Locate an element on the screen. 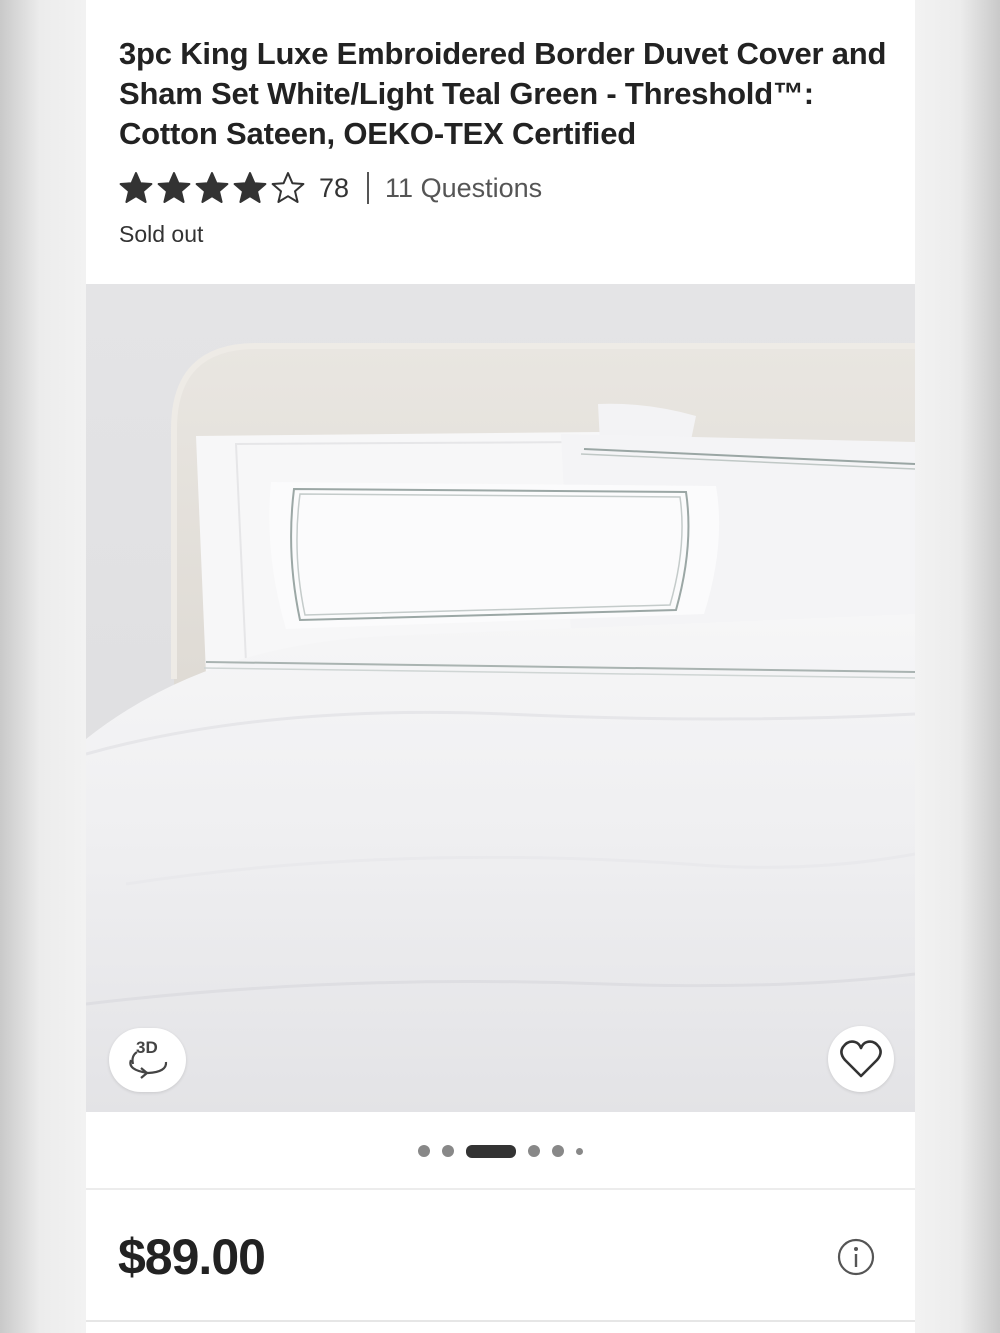 The height and width of the screenshot is (1333, 1000). availability-status: Sold out is located at coordinates (161, 234).